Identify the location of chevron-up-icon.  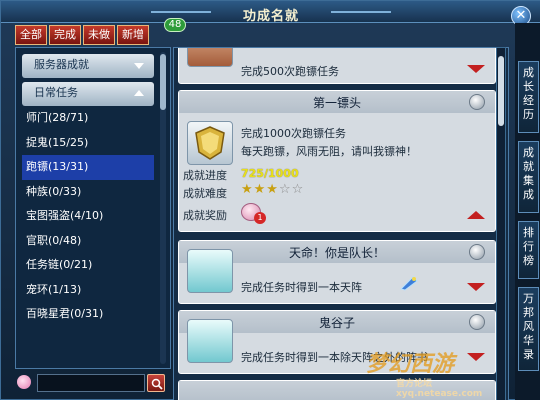
(139, 93).